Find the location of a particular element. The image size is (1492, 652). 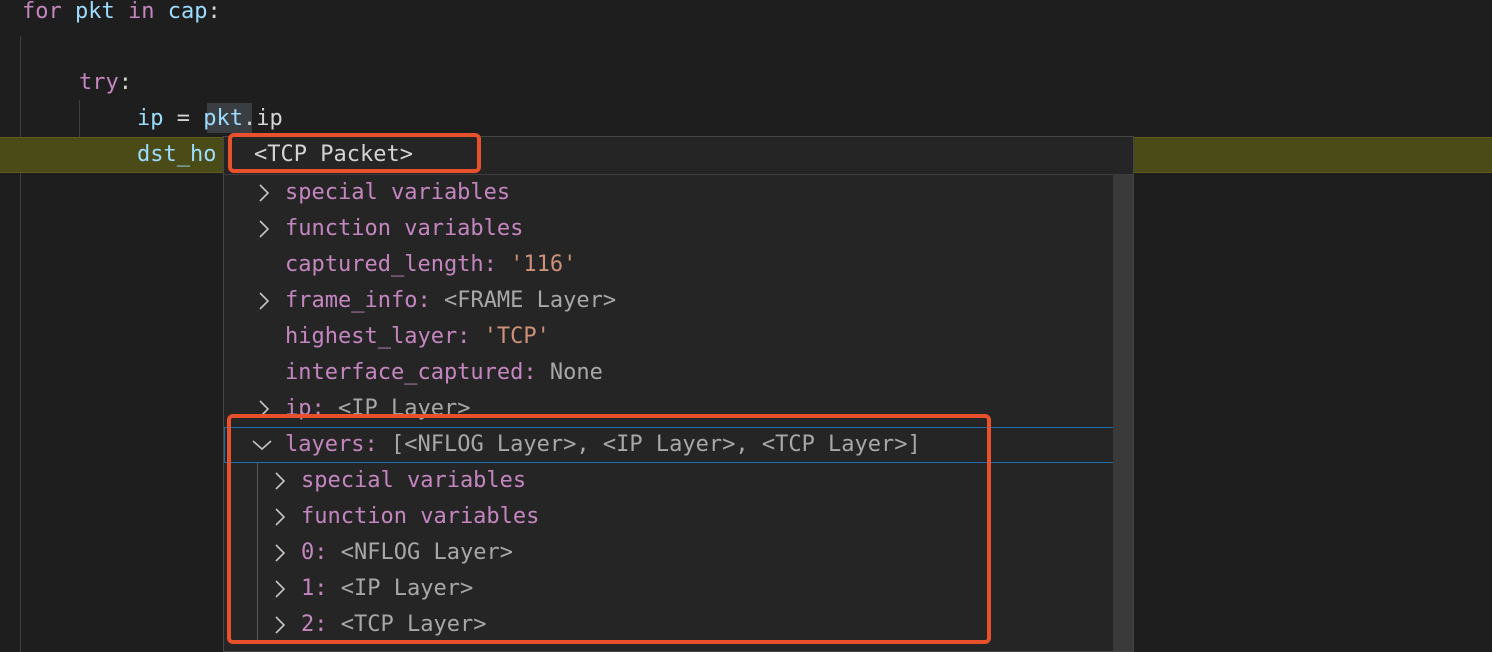

variable-cap: cap is located at coordinates (187, 12).